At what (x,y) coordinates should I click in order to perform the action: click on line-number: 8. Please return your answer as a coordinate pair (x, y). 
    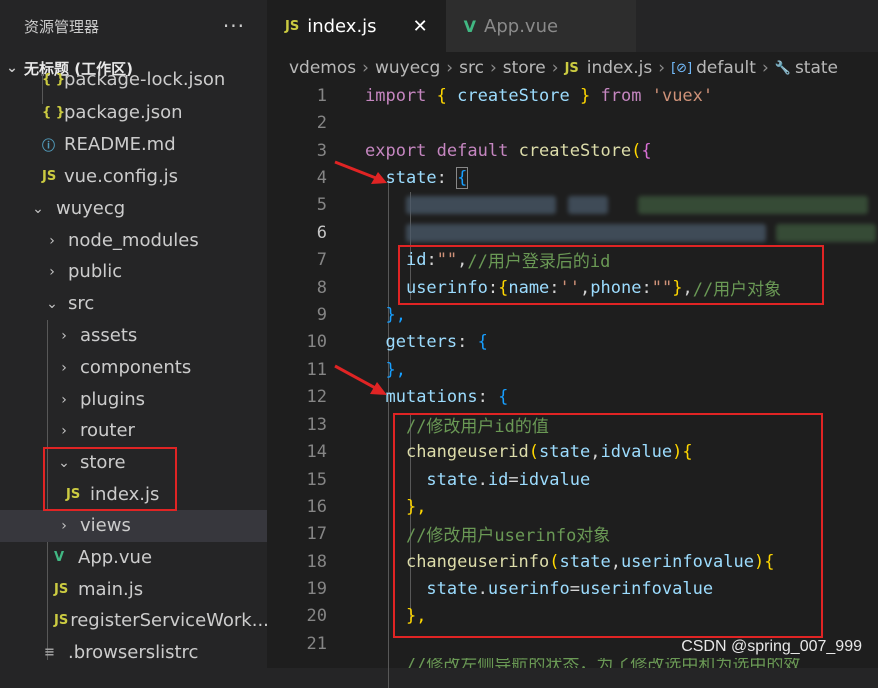
    Looking at the image, I should click on (321, 287).